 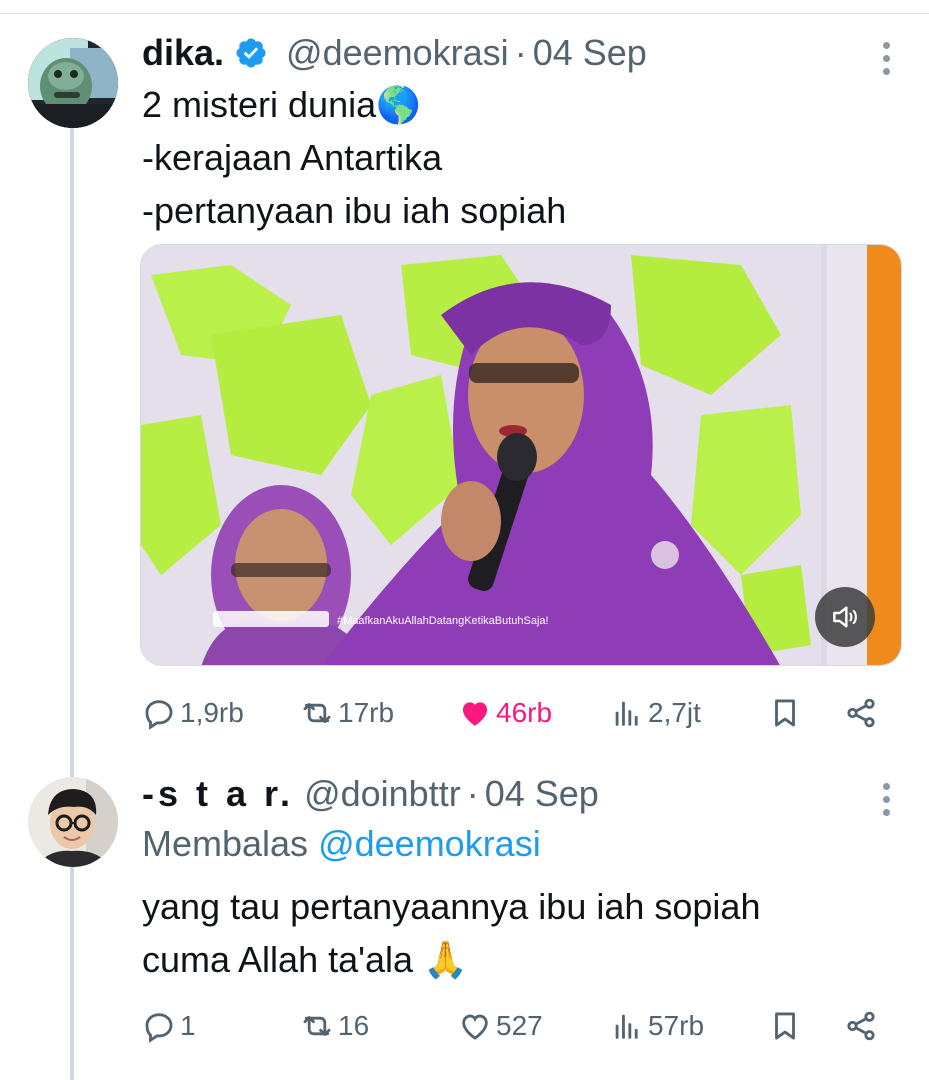 I want to click on reply-header: -s t a r. @doinbttr · 04 Sep, so click(x=370, y=794).